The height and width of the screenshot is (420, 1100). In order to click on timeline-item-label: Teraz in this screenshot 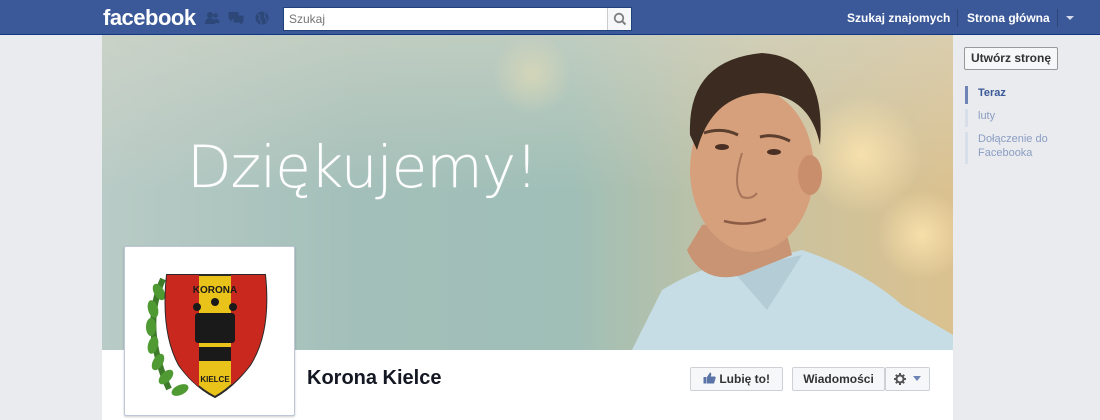, I will do `click(992, 93)`.